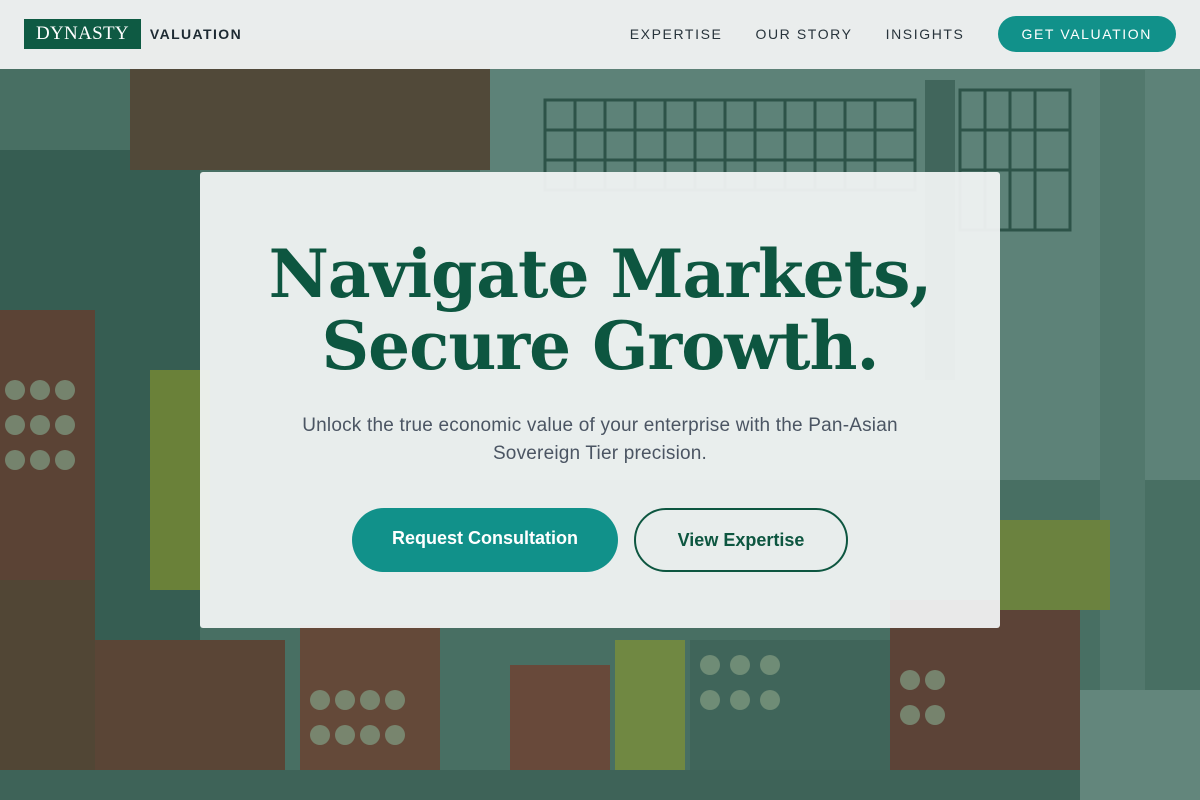 This screenshot has width=1200, height=800. Describe the element at coordinates (1086, 34) in the screenshot. I see `get-valuation-button: GET VALUATION` at that location.